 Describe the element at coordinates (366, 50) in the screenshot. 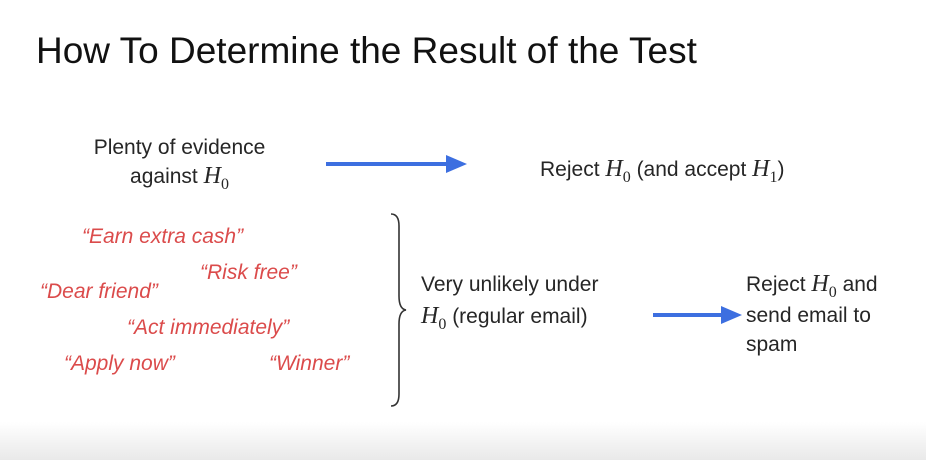

I see `slide-title: How To Determine the Result of the Test` at that location.